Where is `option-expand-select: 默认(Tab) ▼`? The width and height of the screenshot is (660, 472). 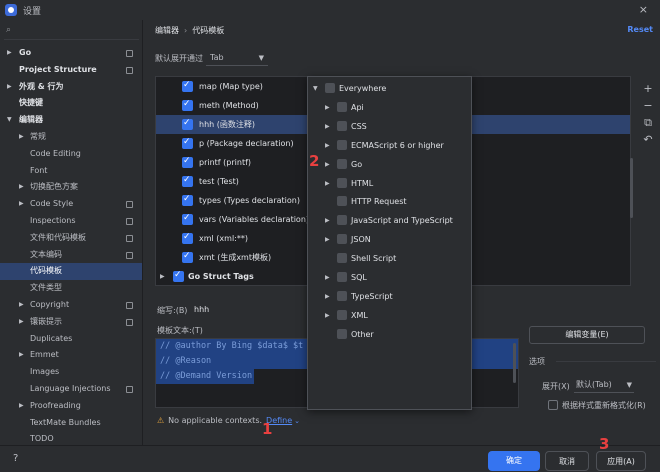 option-expand-select: 默认(Tab) ▼ is located at coordinates (604, 385).